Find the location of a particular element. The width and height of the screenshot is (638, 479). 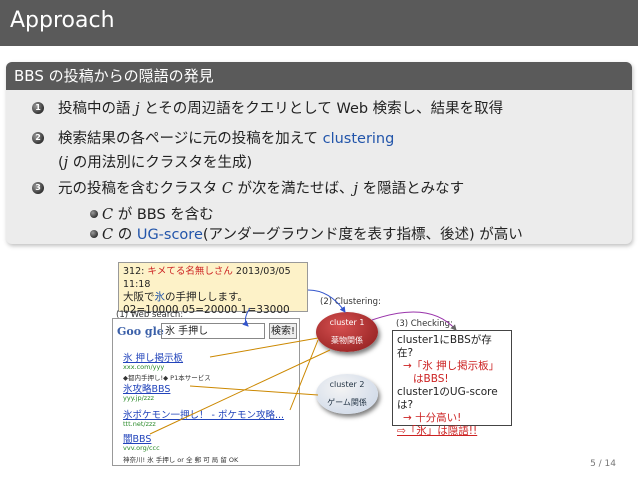

arrow-cluster-to-check is located at coordinates (414, 321).